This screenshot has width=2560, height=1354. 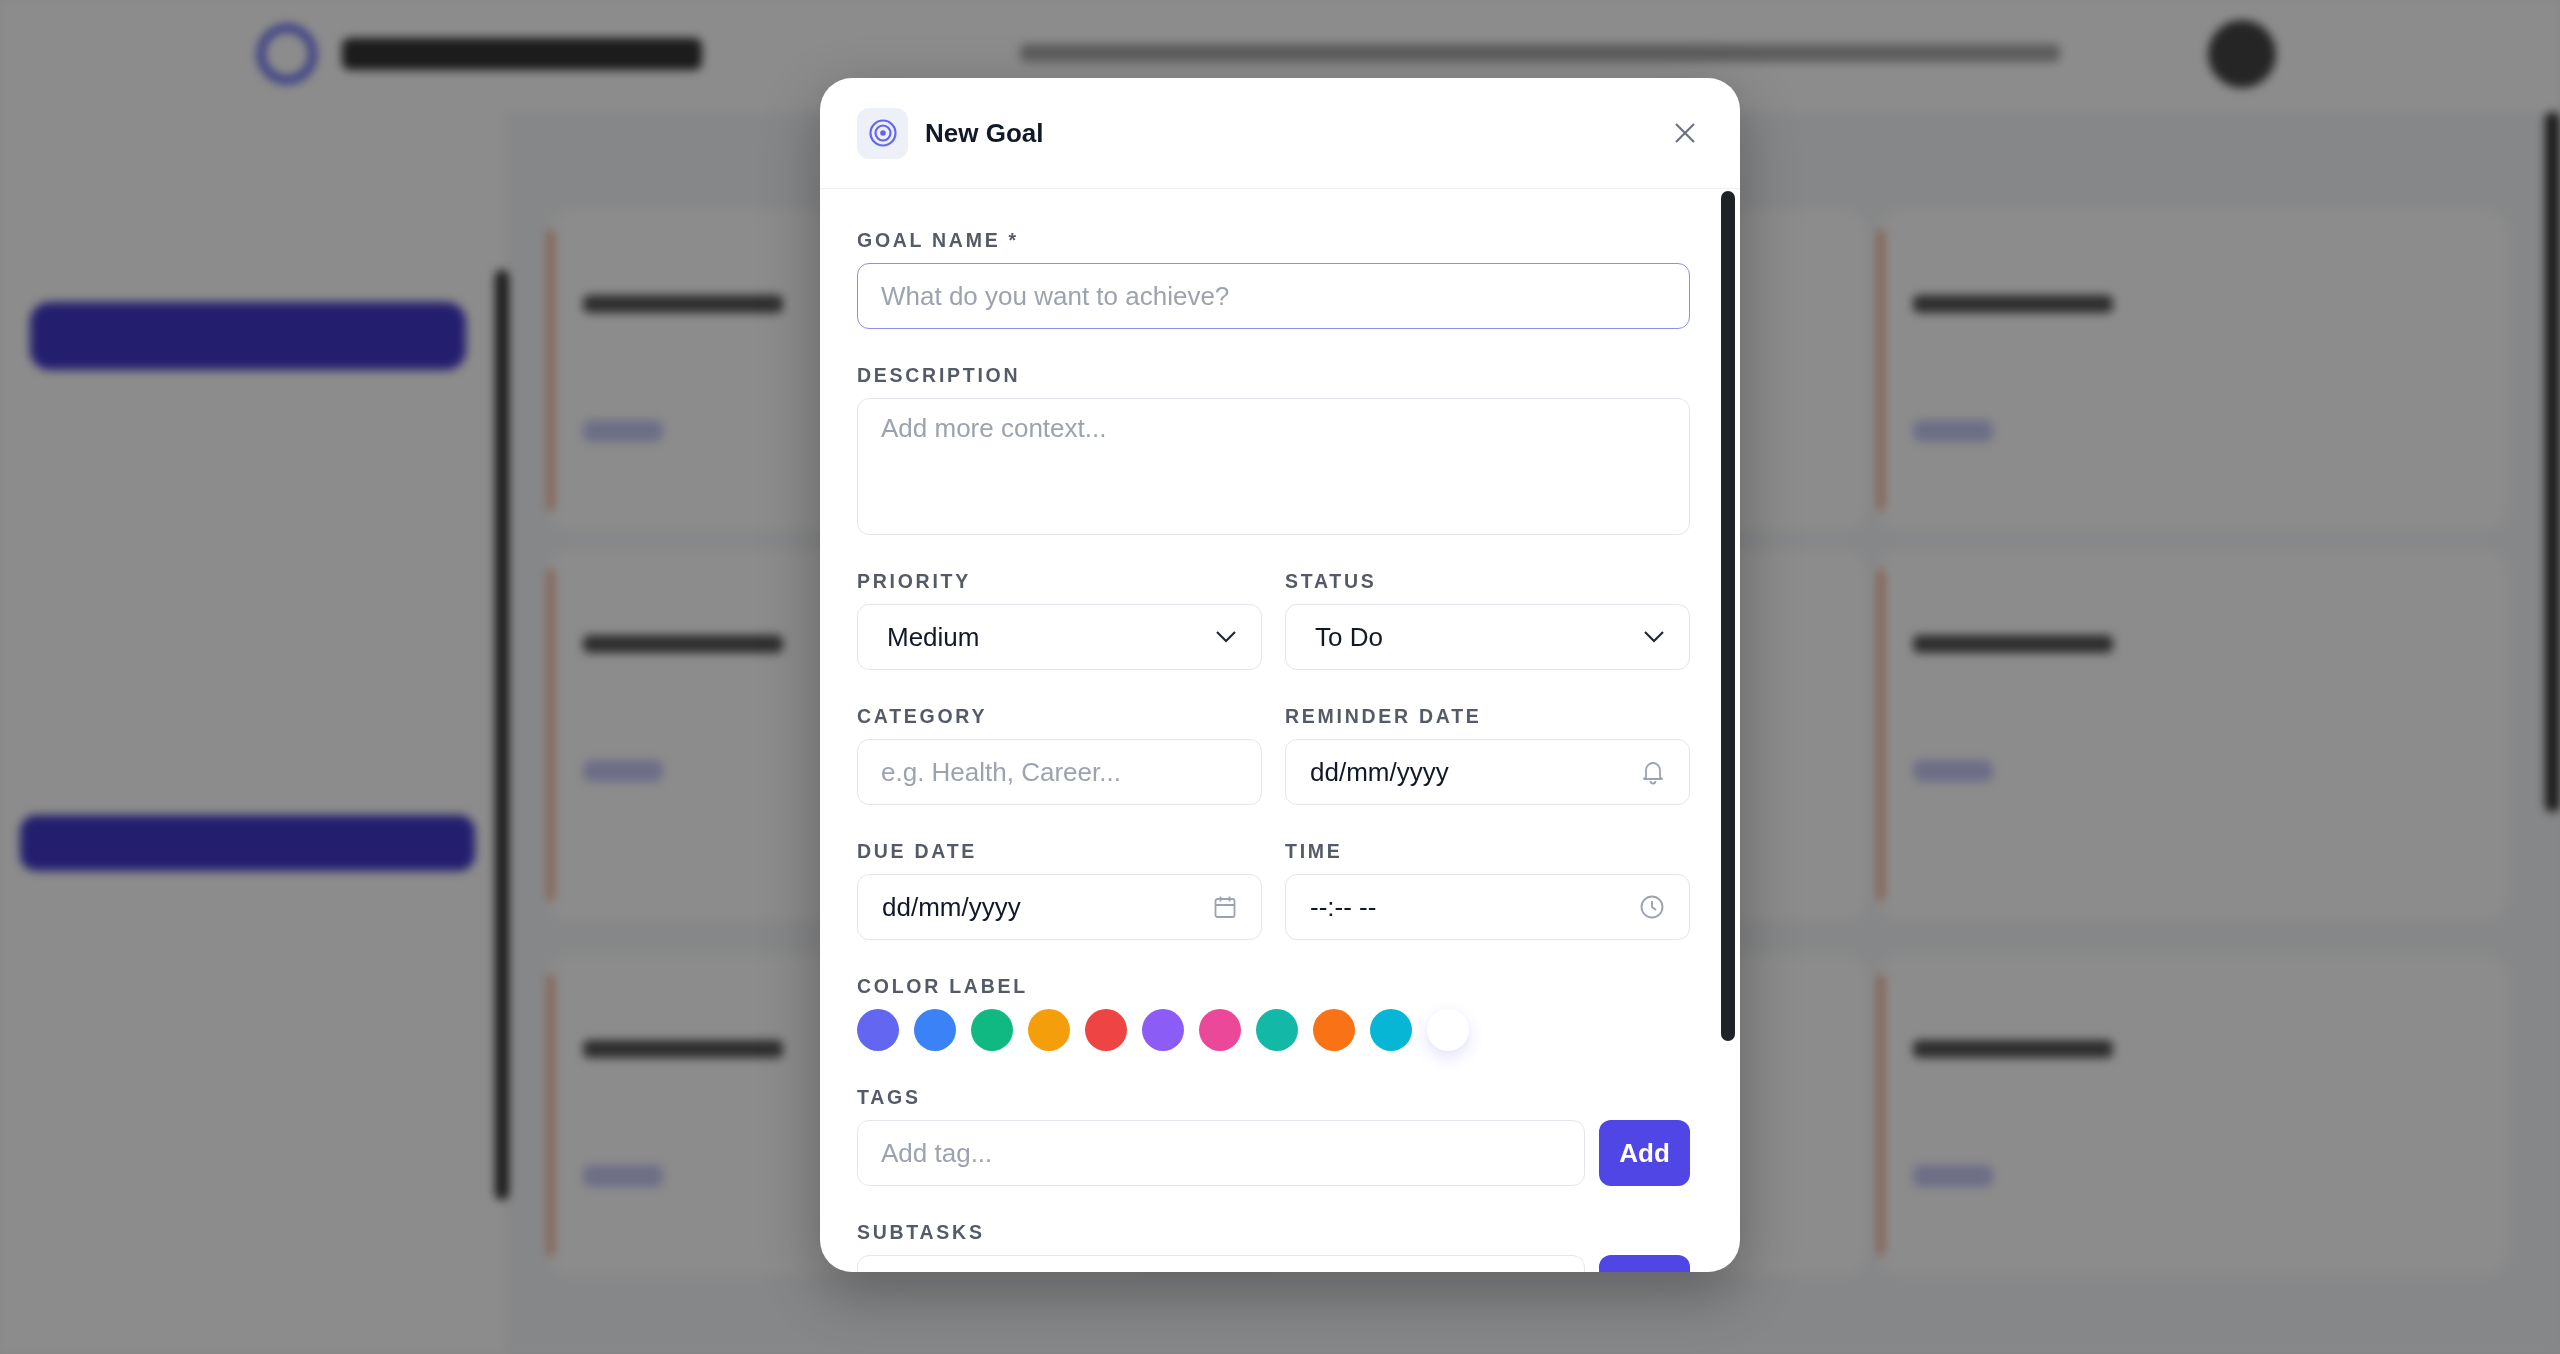 What do you see at coordinates (2242, 54) in the screenshot?
I see `avatar-icon` at bounding box center [2242, 54].